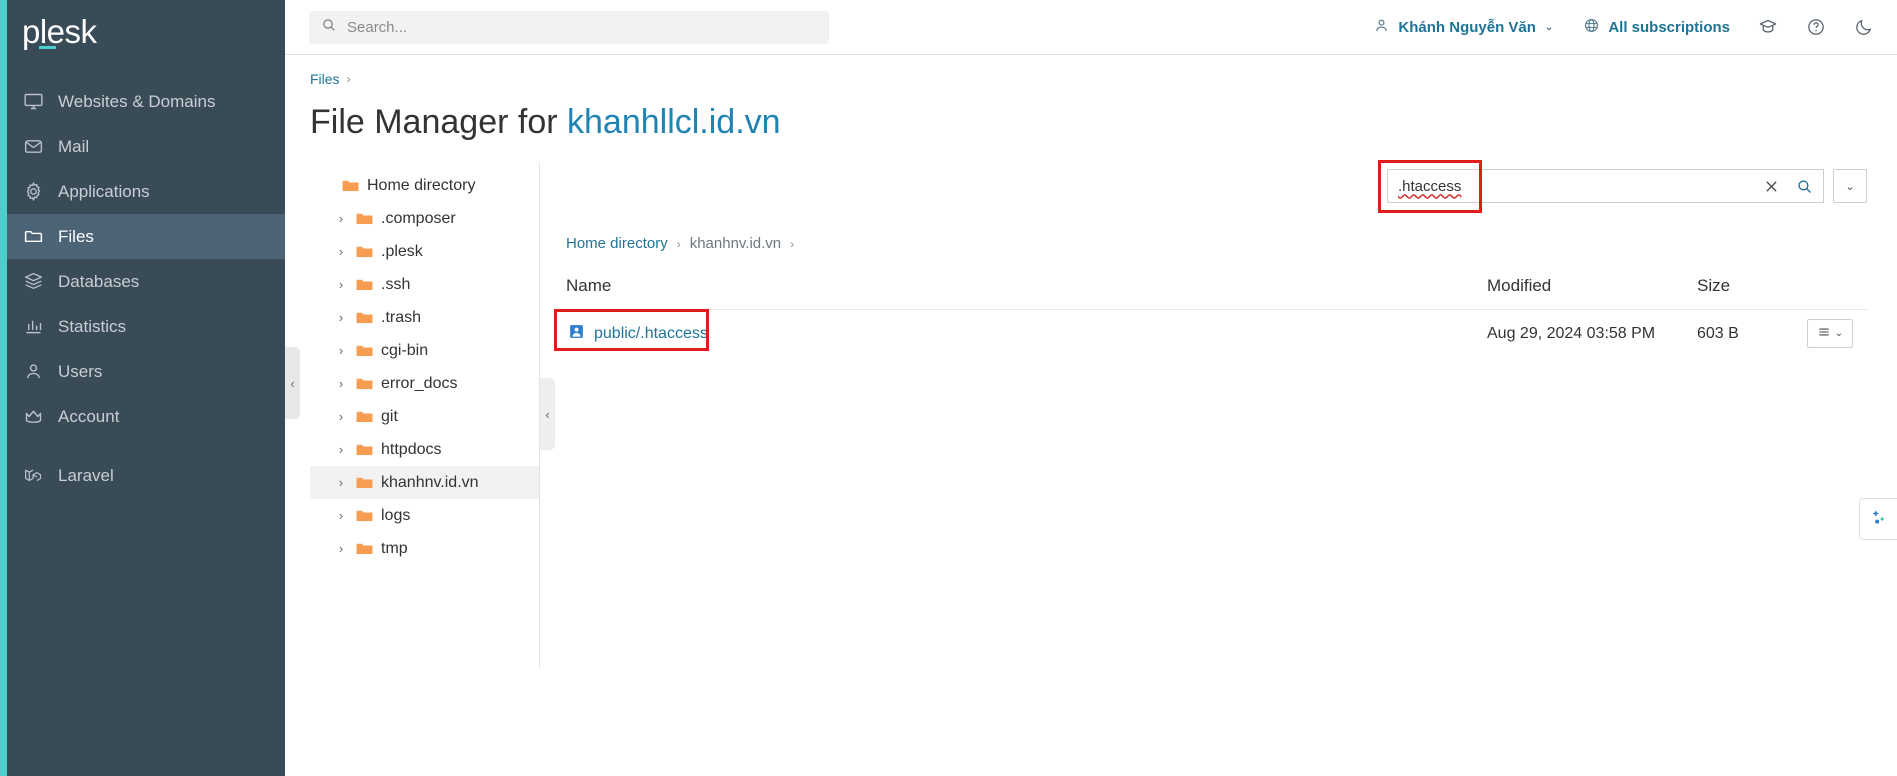  I want to click on tree-item-tmp: › tmp, so click(424, 548).